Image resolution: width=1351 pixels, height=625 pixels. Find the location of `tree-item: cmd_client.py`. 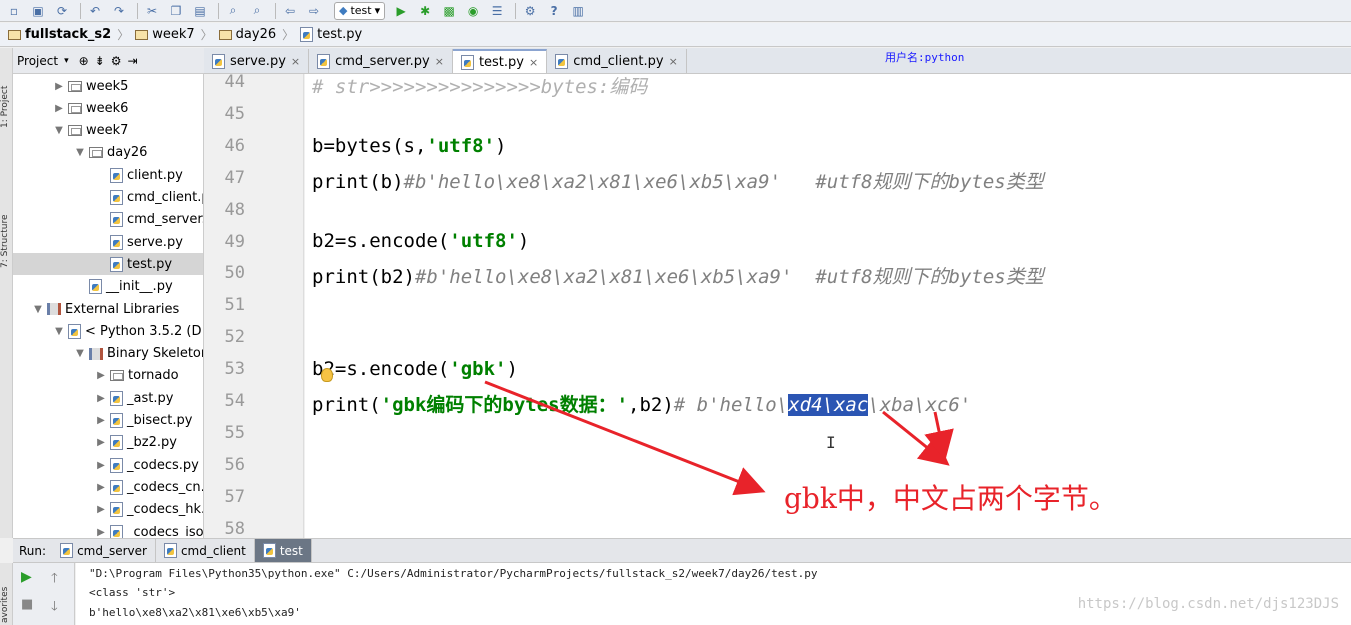

tree-item: cmd_client.py is located at coordinates (108, 198).